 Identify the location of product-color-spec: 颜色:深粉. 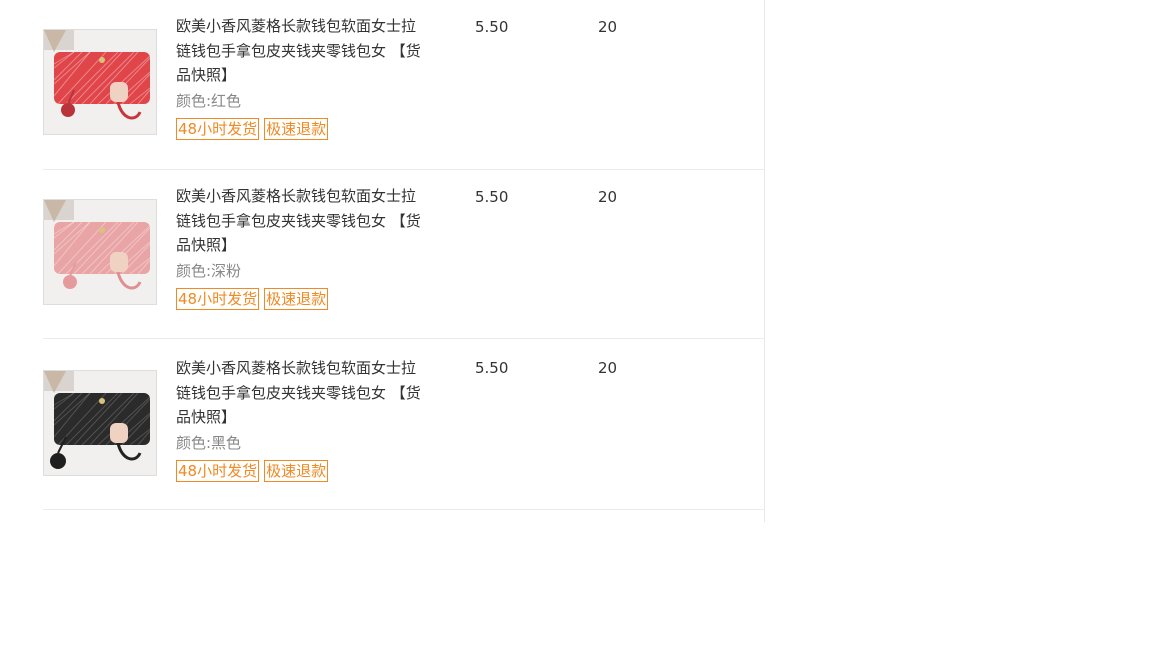
(209, 271).